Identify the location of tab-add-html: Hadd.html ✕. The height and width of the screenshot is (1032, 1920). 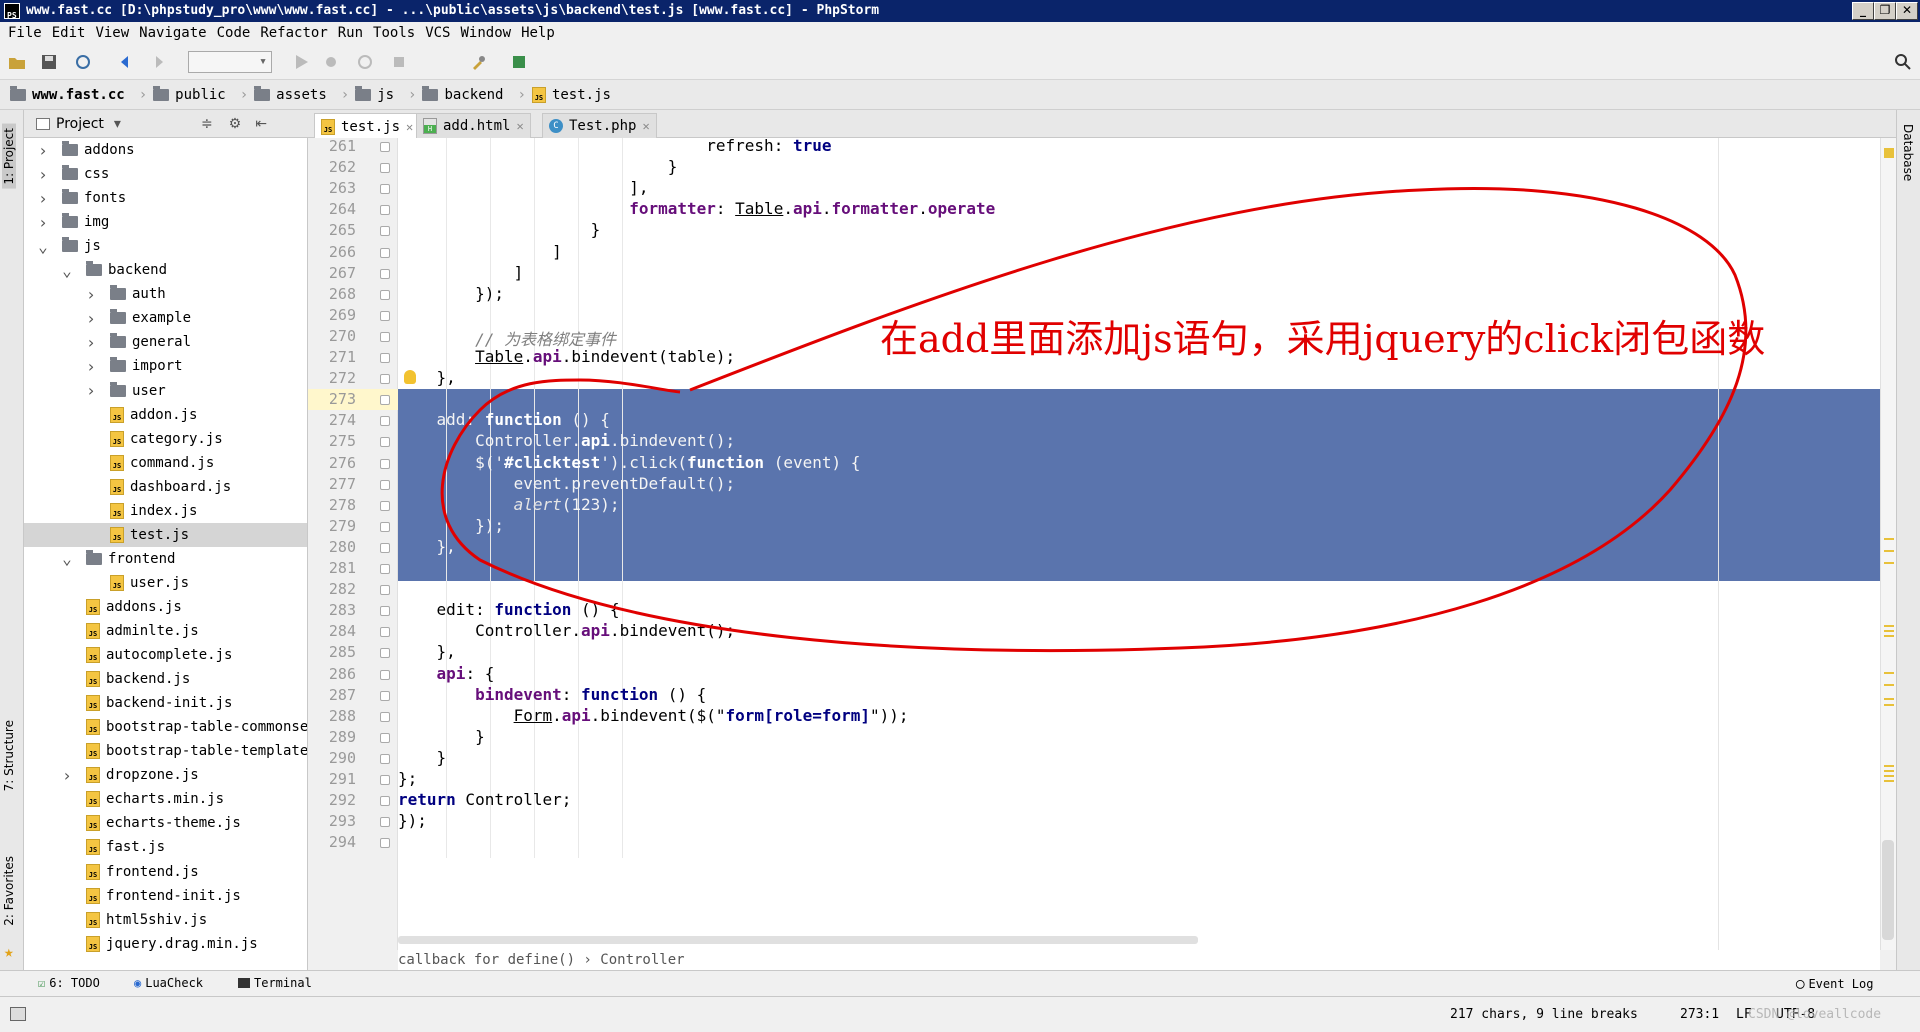
(473, 125).